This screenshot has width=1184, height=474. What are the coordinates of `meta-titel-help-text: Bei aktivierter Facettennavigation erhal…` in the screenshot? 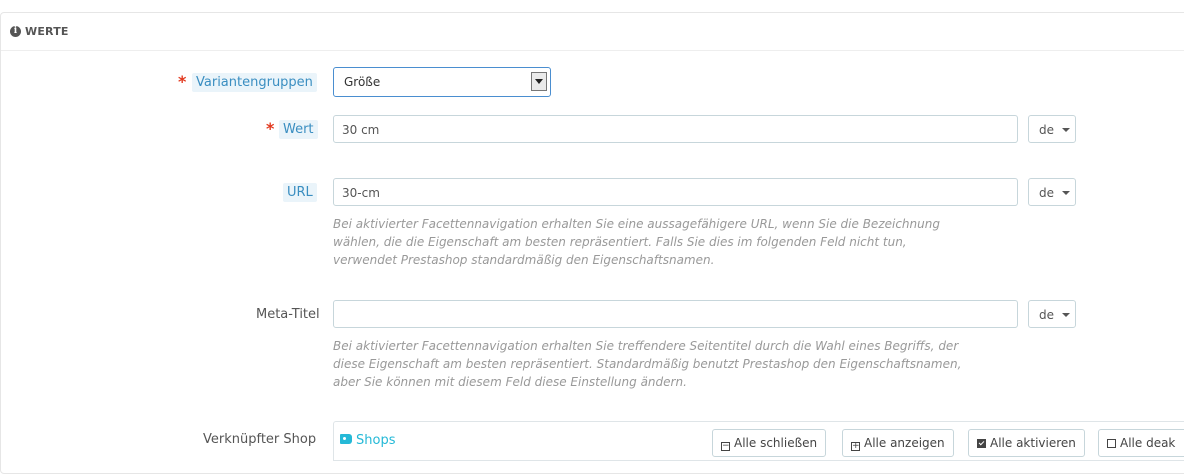 It's located at (647, 364).